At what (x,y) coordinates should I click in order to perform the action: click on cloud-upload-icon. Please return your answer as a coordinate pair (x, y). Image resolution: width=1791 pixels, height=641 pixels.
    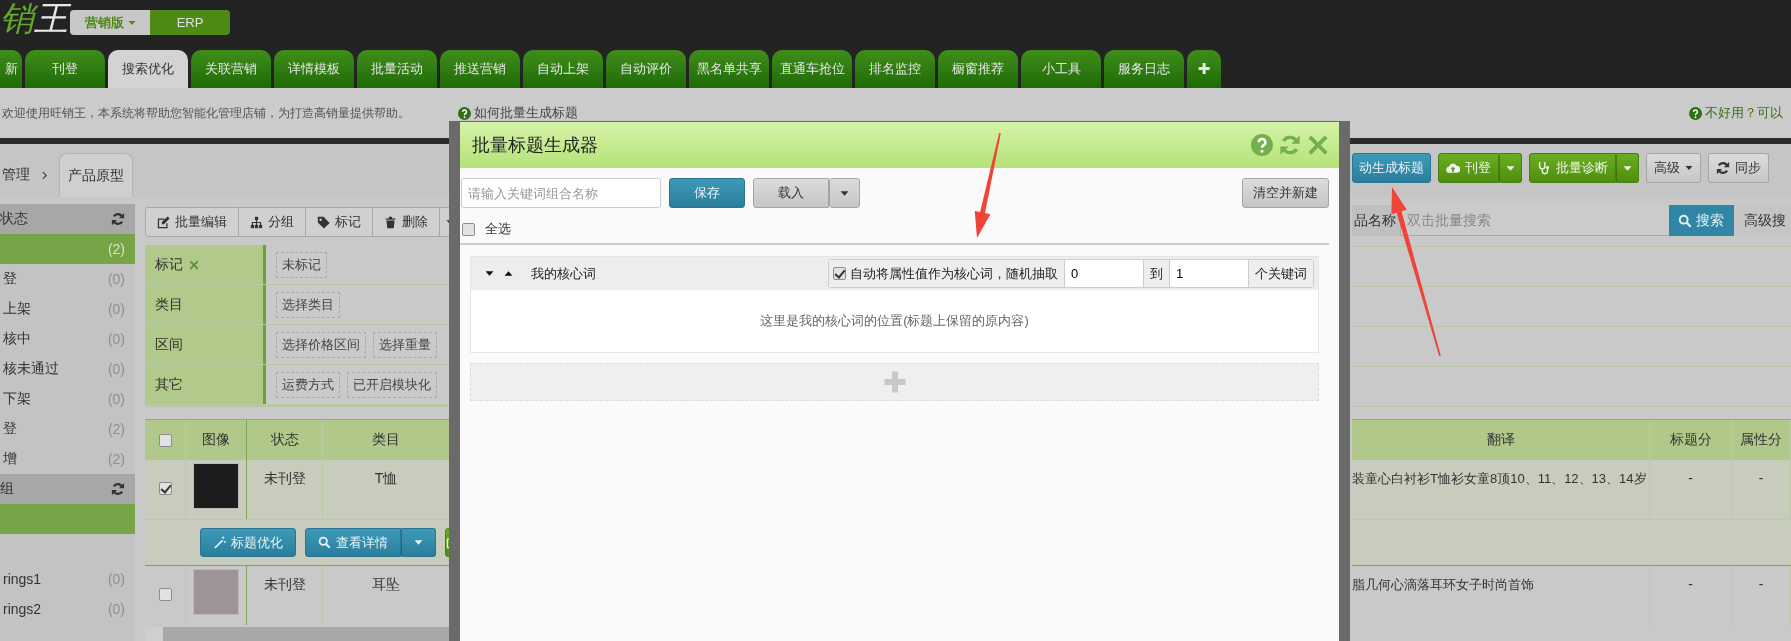
    Looking at the image, I should click on (1453, 168).